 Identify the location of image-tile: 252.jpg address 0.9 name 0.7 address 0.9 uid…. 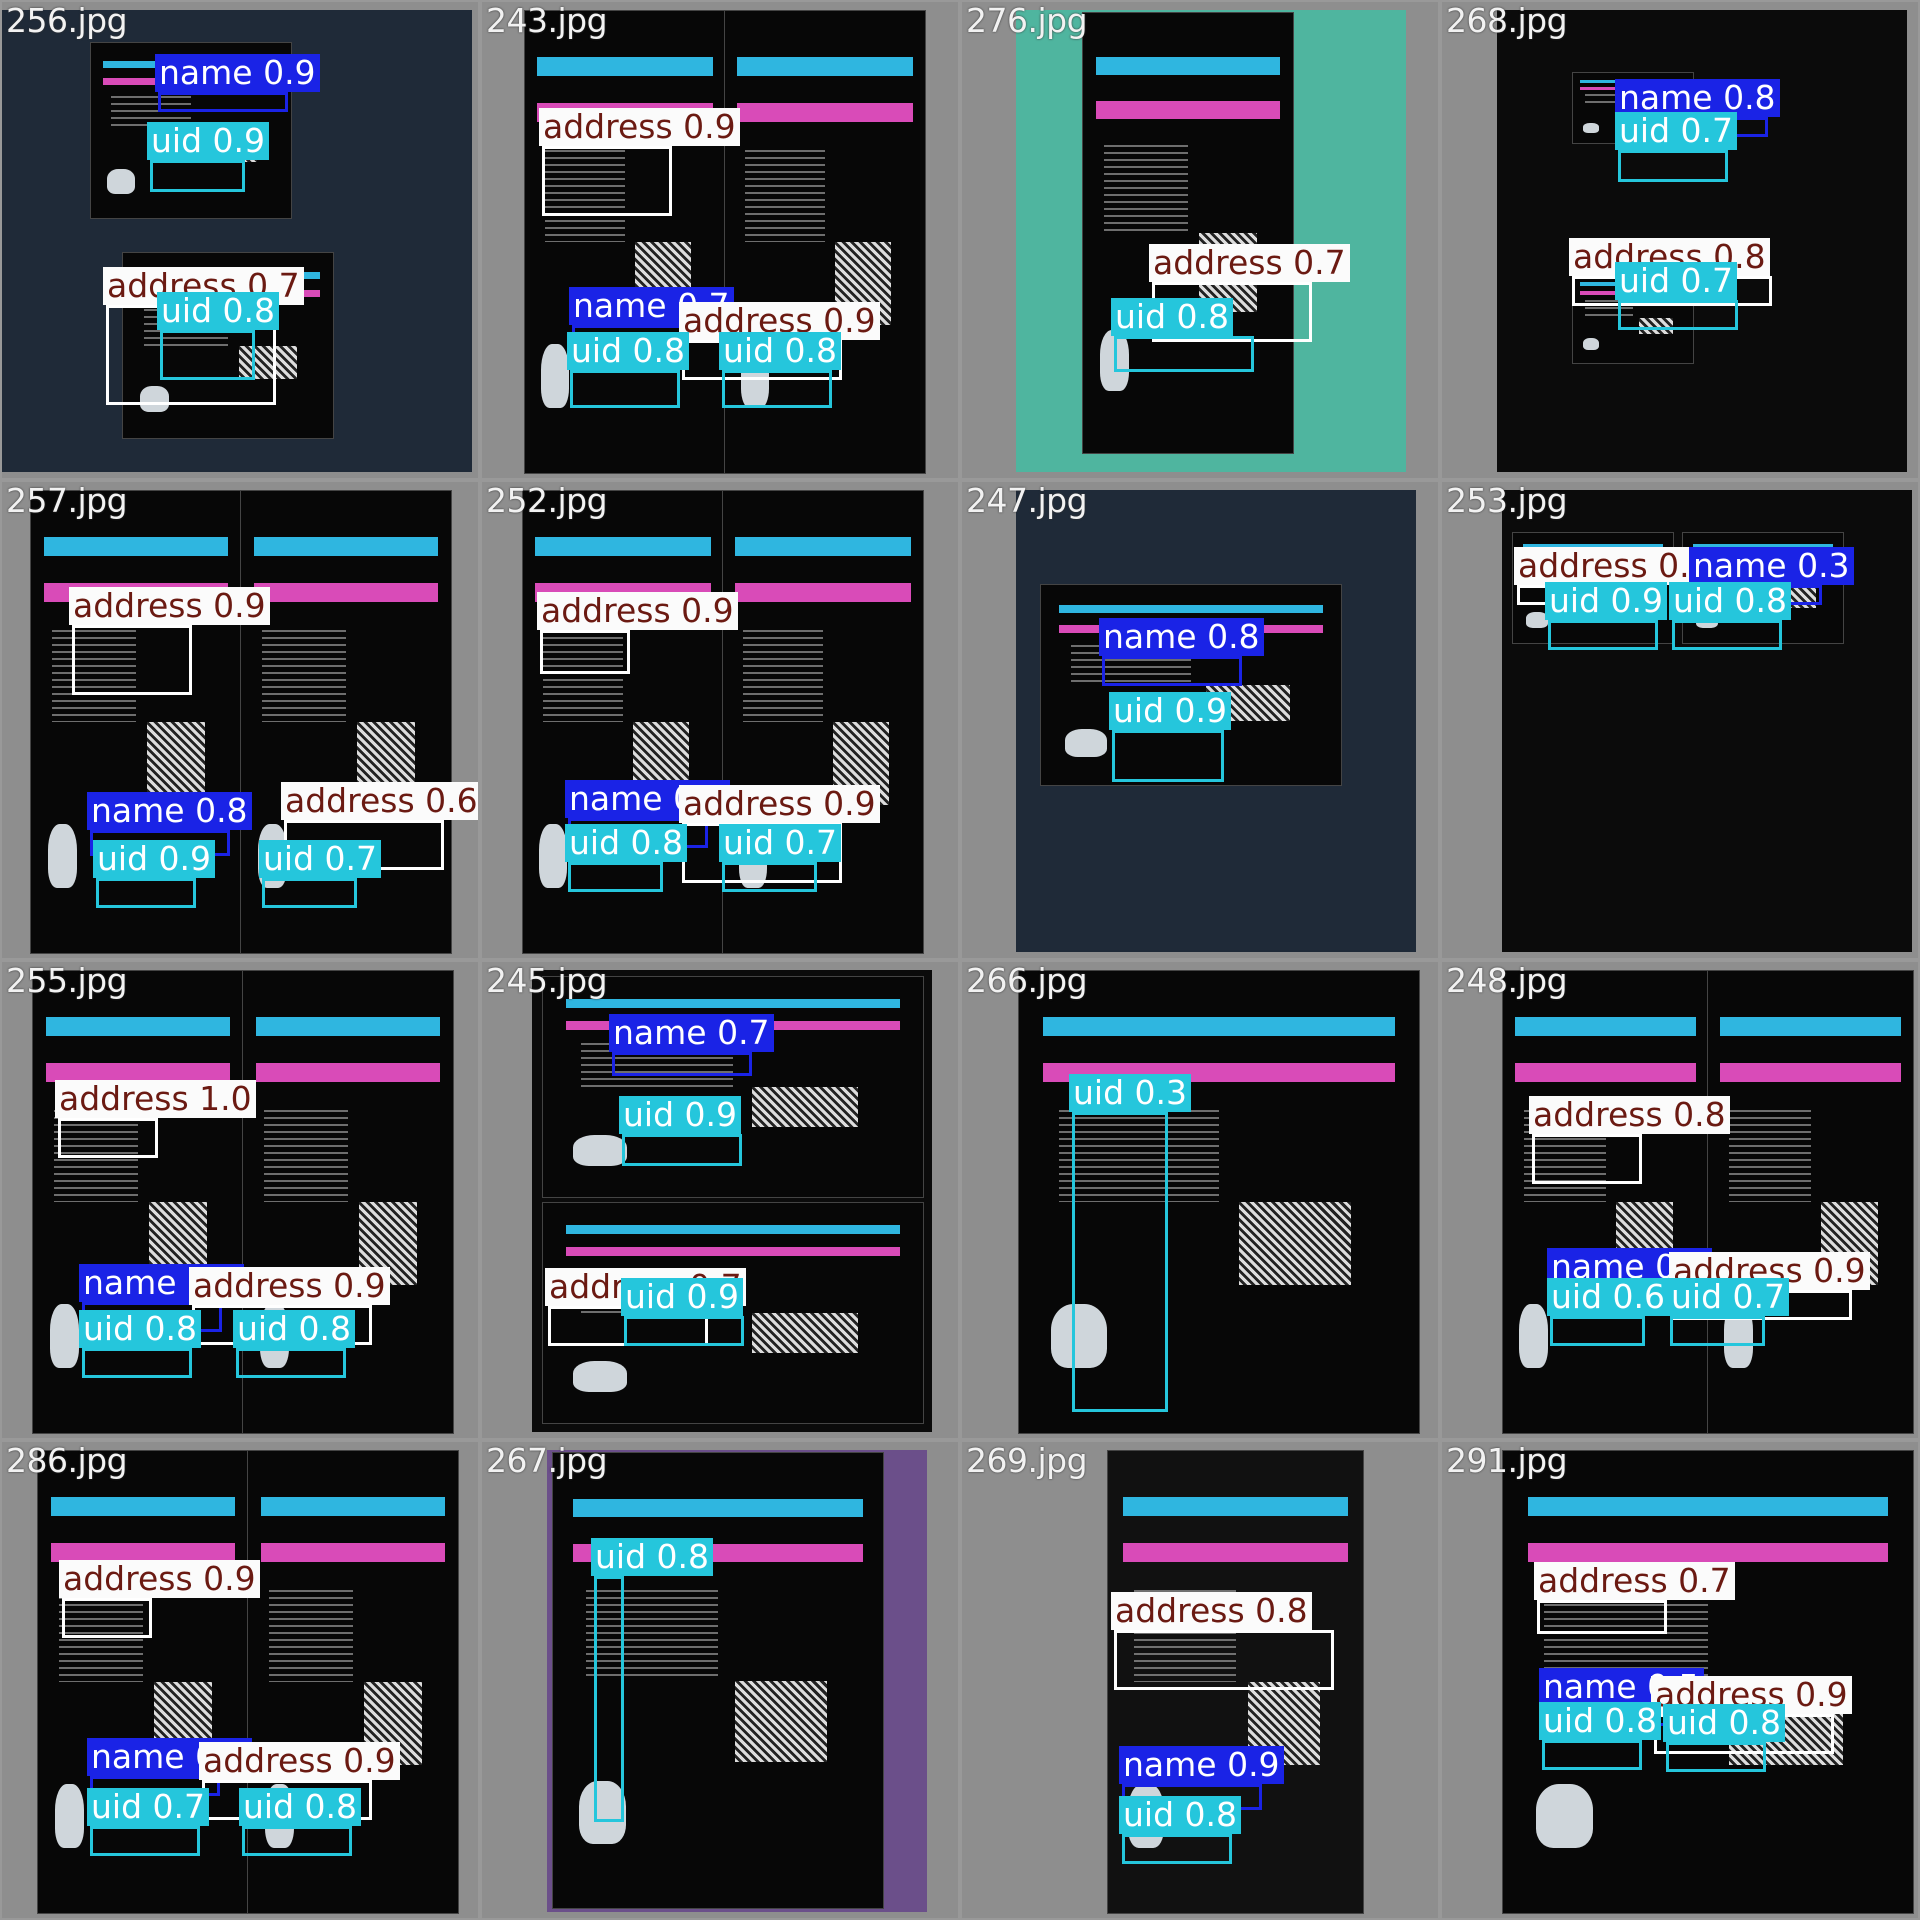
(720, 720).